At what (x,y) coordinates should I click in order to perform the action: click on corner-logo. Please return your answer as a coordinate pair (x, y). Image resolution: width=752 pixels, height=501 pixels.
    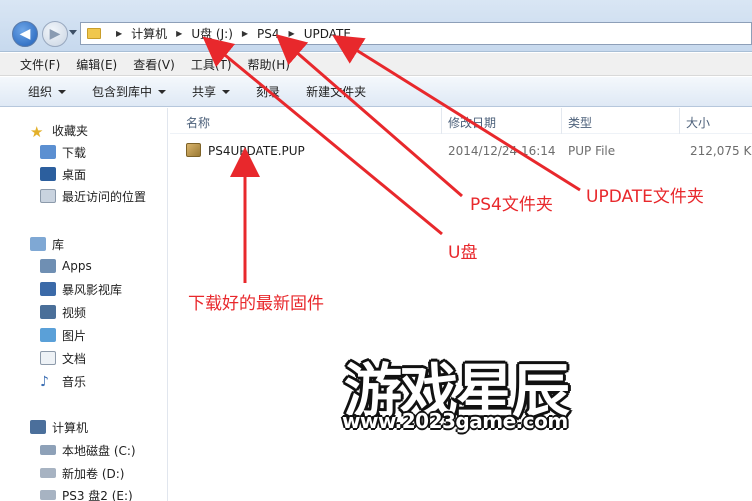
    Looking at the image, I should click on (723, 486).